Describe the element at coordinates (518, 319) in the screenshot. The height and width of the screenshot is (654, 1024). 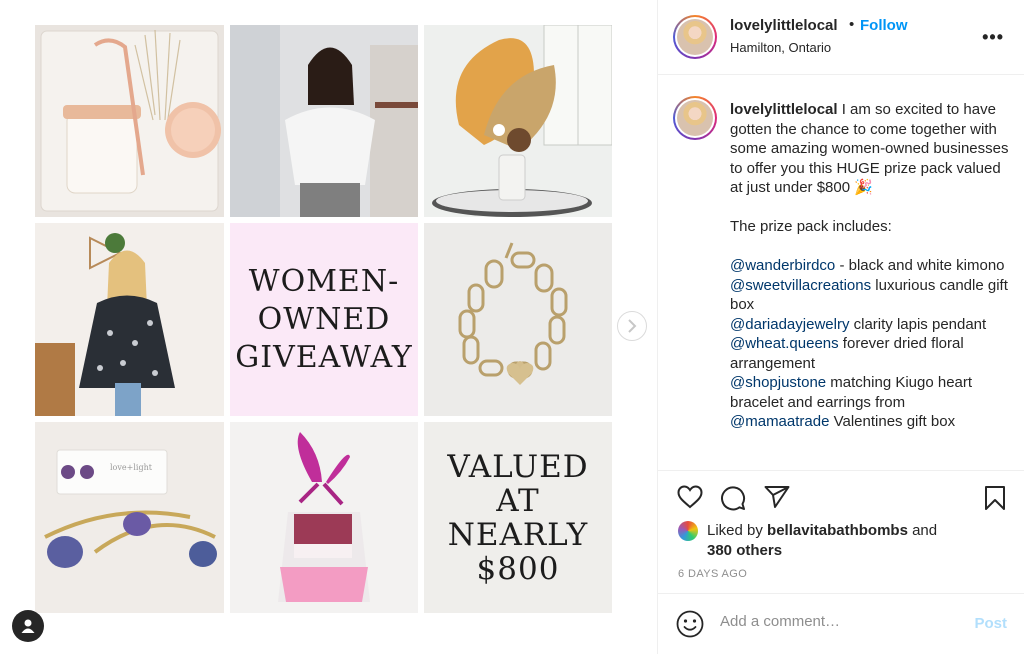
I see `photo-gold-chain-bracelet` at that location.